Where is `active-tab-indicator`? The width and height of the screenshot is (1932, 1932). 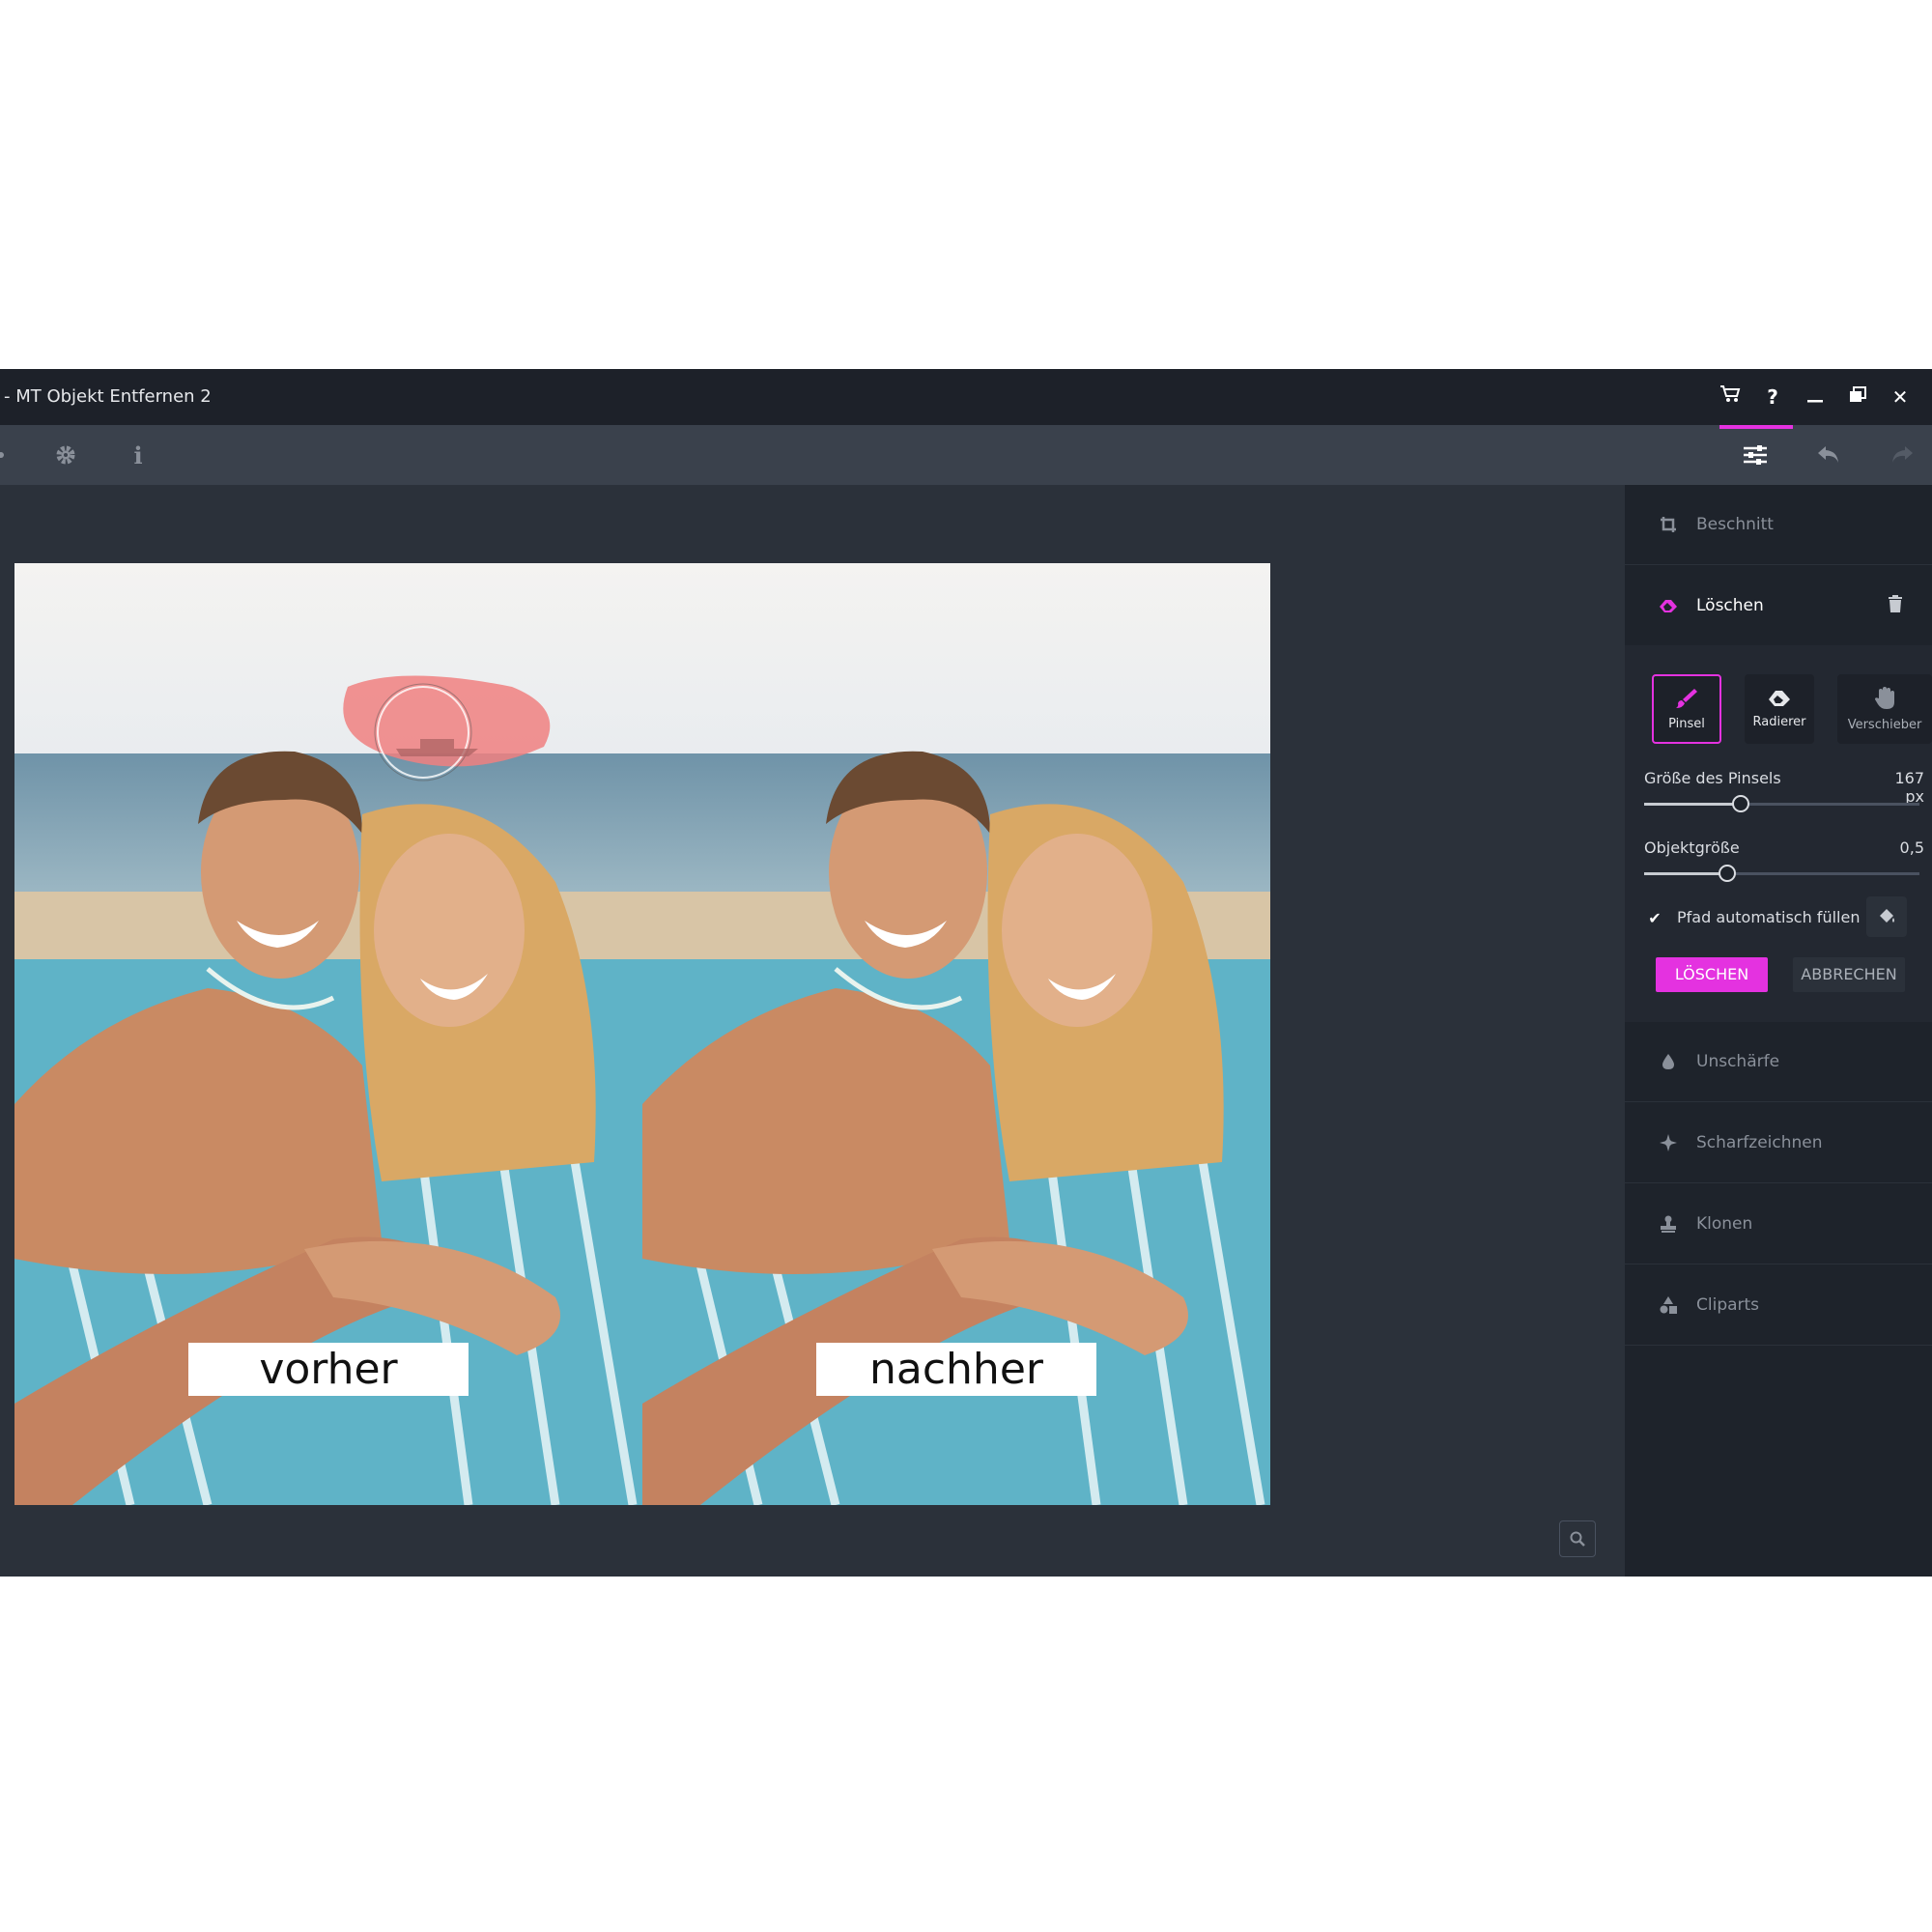 active-tab-indicator is located at coordinates (1756, 427).